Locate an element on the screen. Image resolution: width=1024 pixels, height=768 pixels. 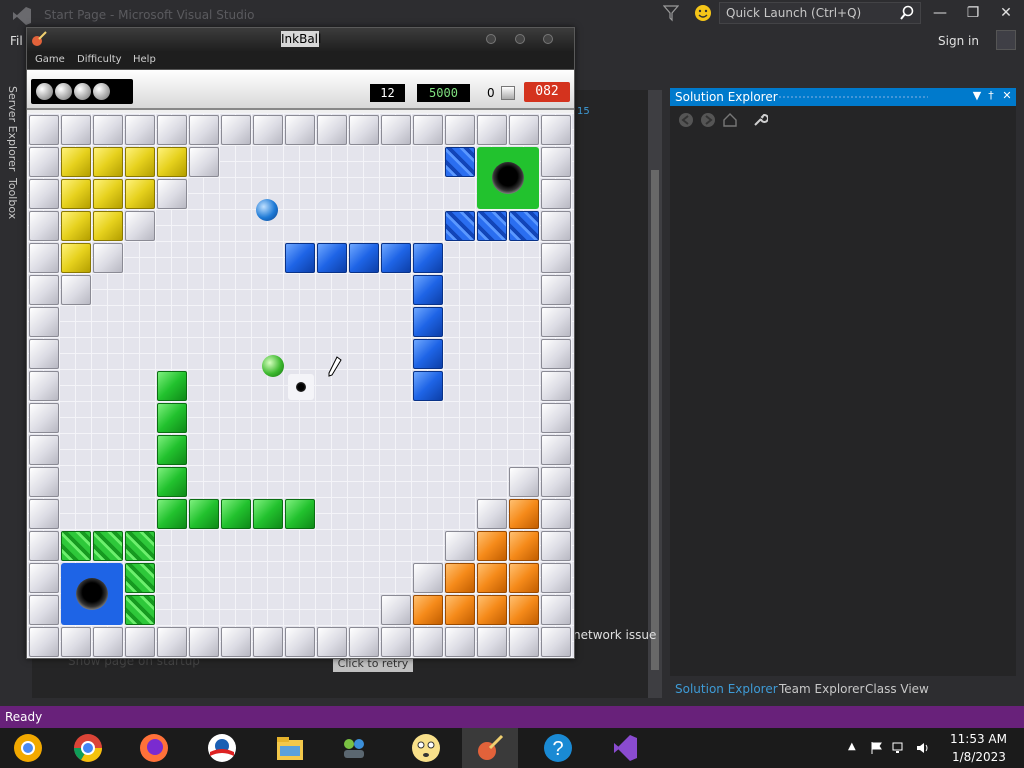
balls-counter: 0 is located at coordinates (491, 93).